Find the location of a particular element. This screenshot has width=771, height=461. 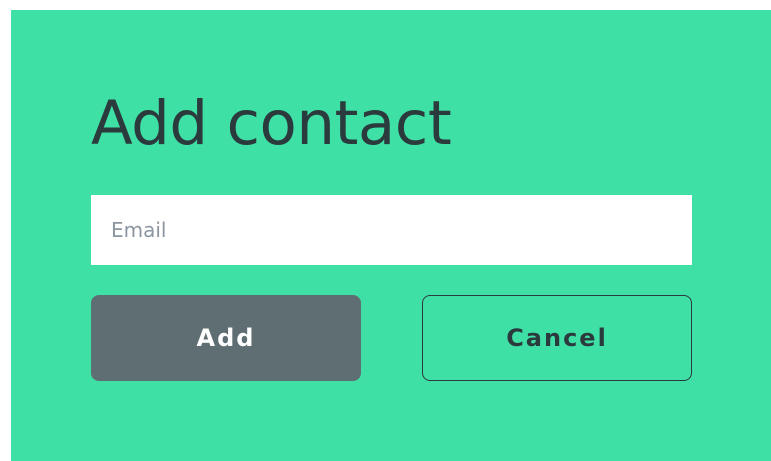

cancel-button: Cancel is located at coordinates (557, 338).